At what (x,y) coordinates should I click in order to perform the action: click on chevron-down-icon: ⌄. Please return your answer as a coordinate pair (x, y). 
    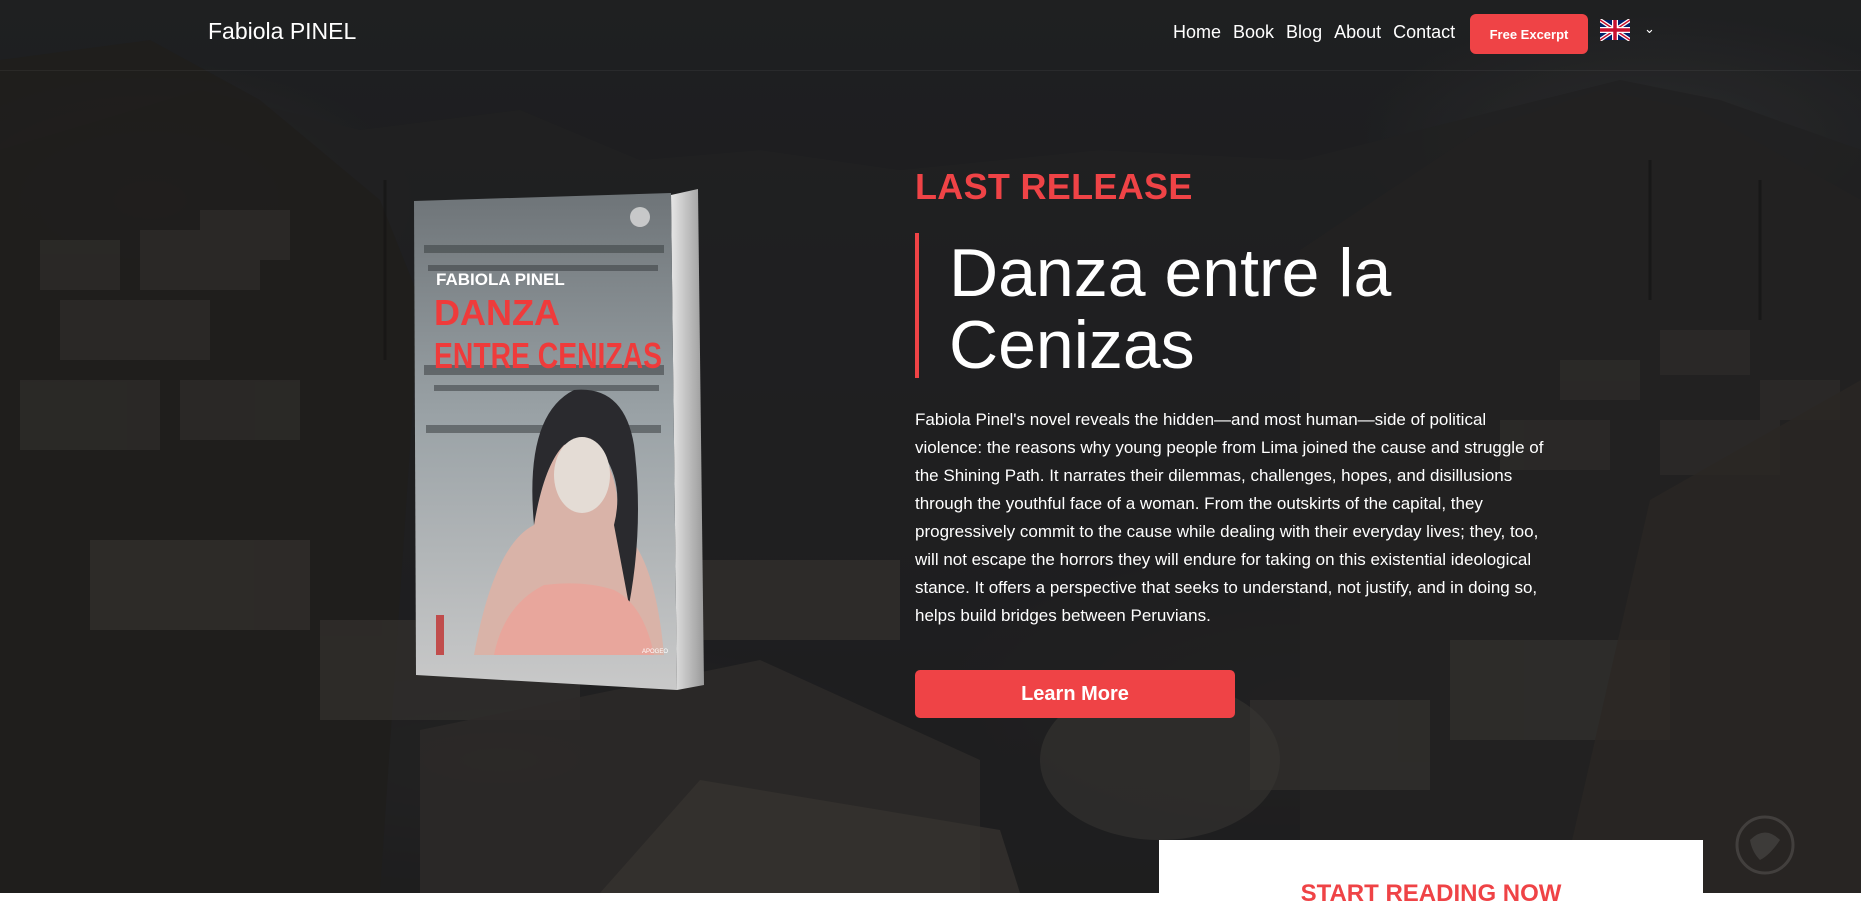
    Looking at the image, I should click on (1649, 28).